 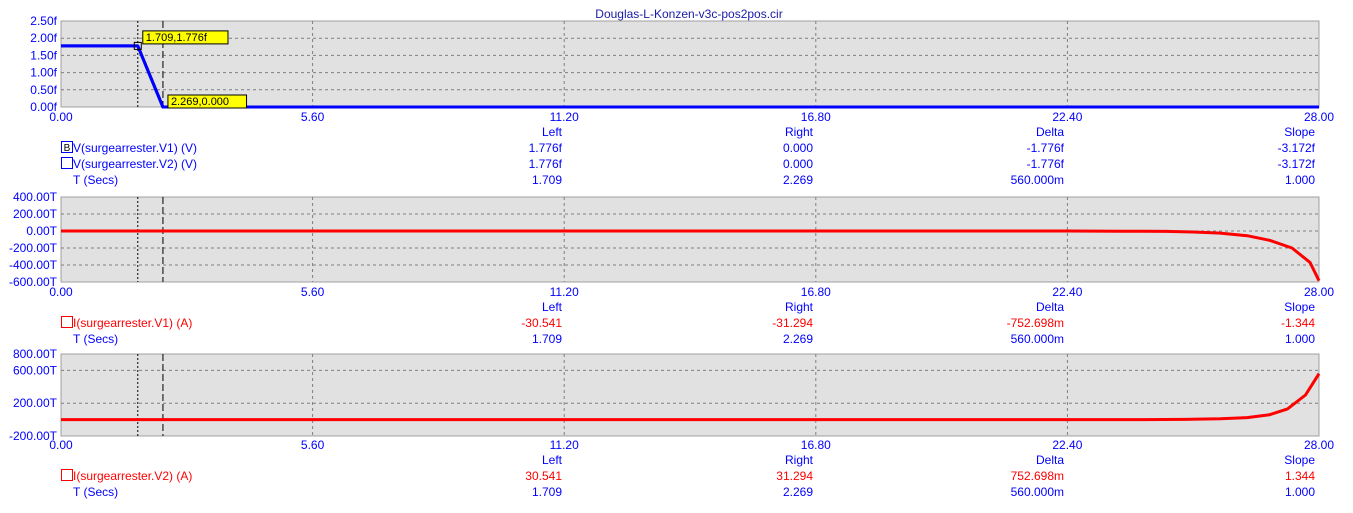 I want to click on trace-label: V(surgearrester.V1) (V), so click(x=135, y=148).